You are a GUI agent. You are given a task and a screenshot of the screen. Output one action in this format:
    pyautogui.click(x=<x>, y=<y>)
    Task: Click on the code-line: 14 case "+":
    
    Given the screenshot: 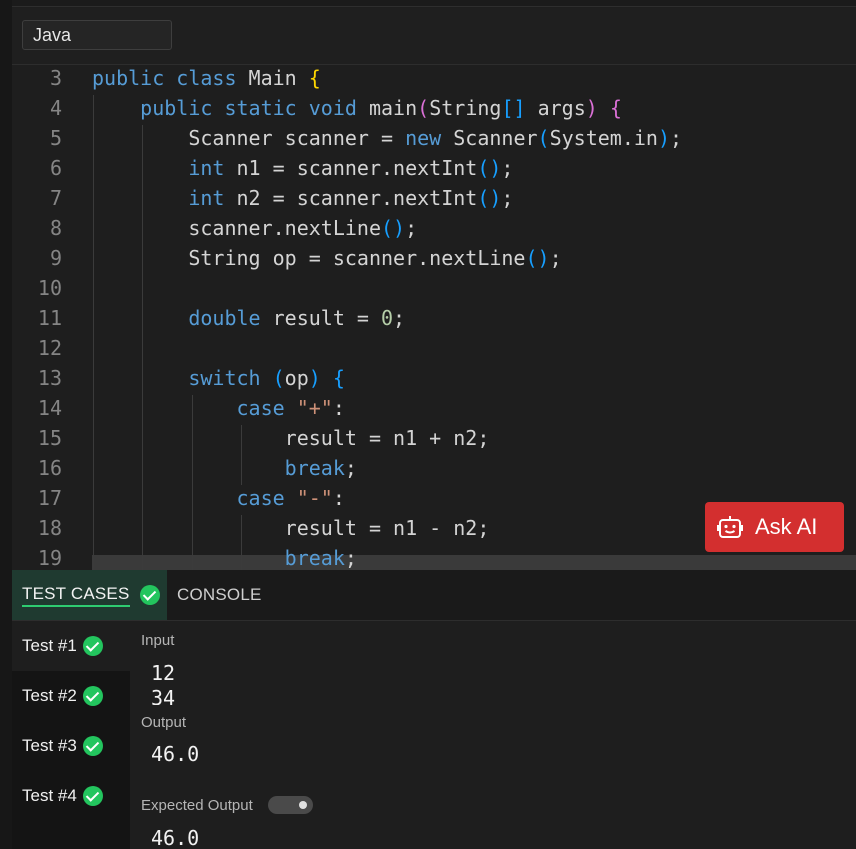 What is the action you would take?
    pyautogui.click(x=434, y=408)
    